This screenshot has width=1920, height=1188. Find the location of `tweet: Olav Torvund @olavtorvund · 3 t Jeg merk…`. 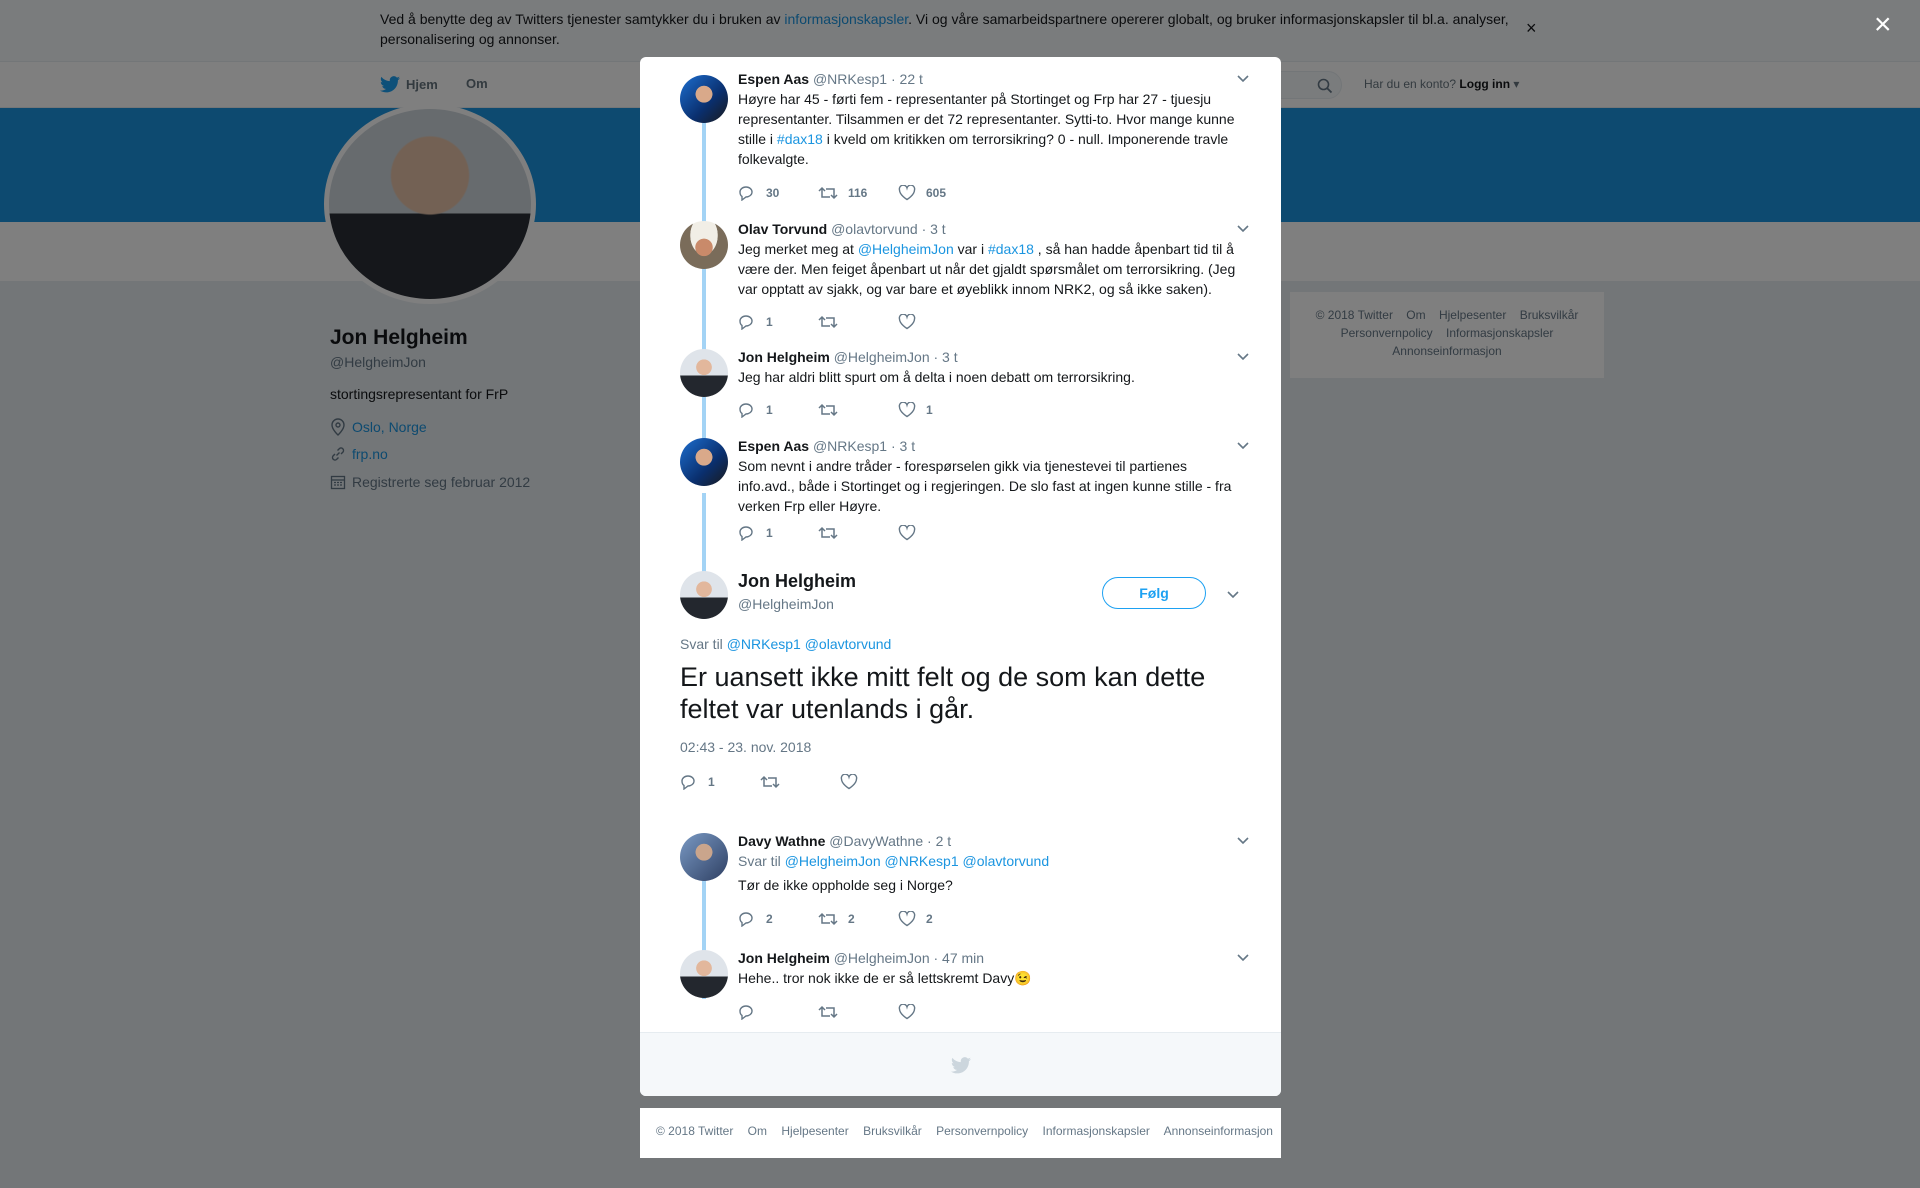

tweet: Olav Torvund @olavtorvund · 3 t Jeg merk… is located at coordinates (965, 282).